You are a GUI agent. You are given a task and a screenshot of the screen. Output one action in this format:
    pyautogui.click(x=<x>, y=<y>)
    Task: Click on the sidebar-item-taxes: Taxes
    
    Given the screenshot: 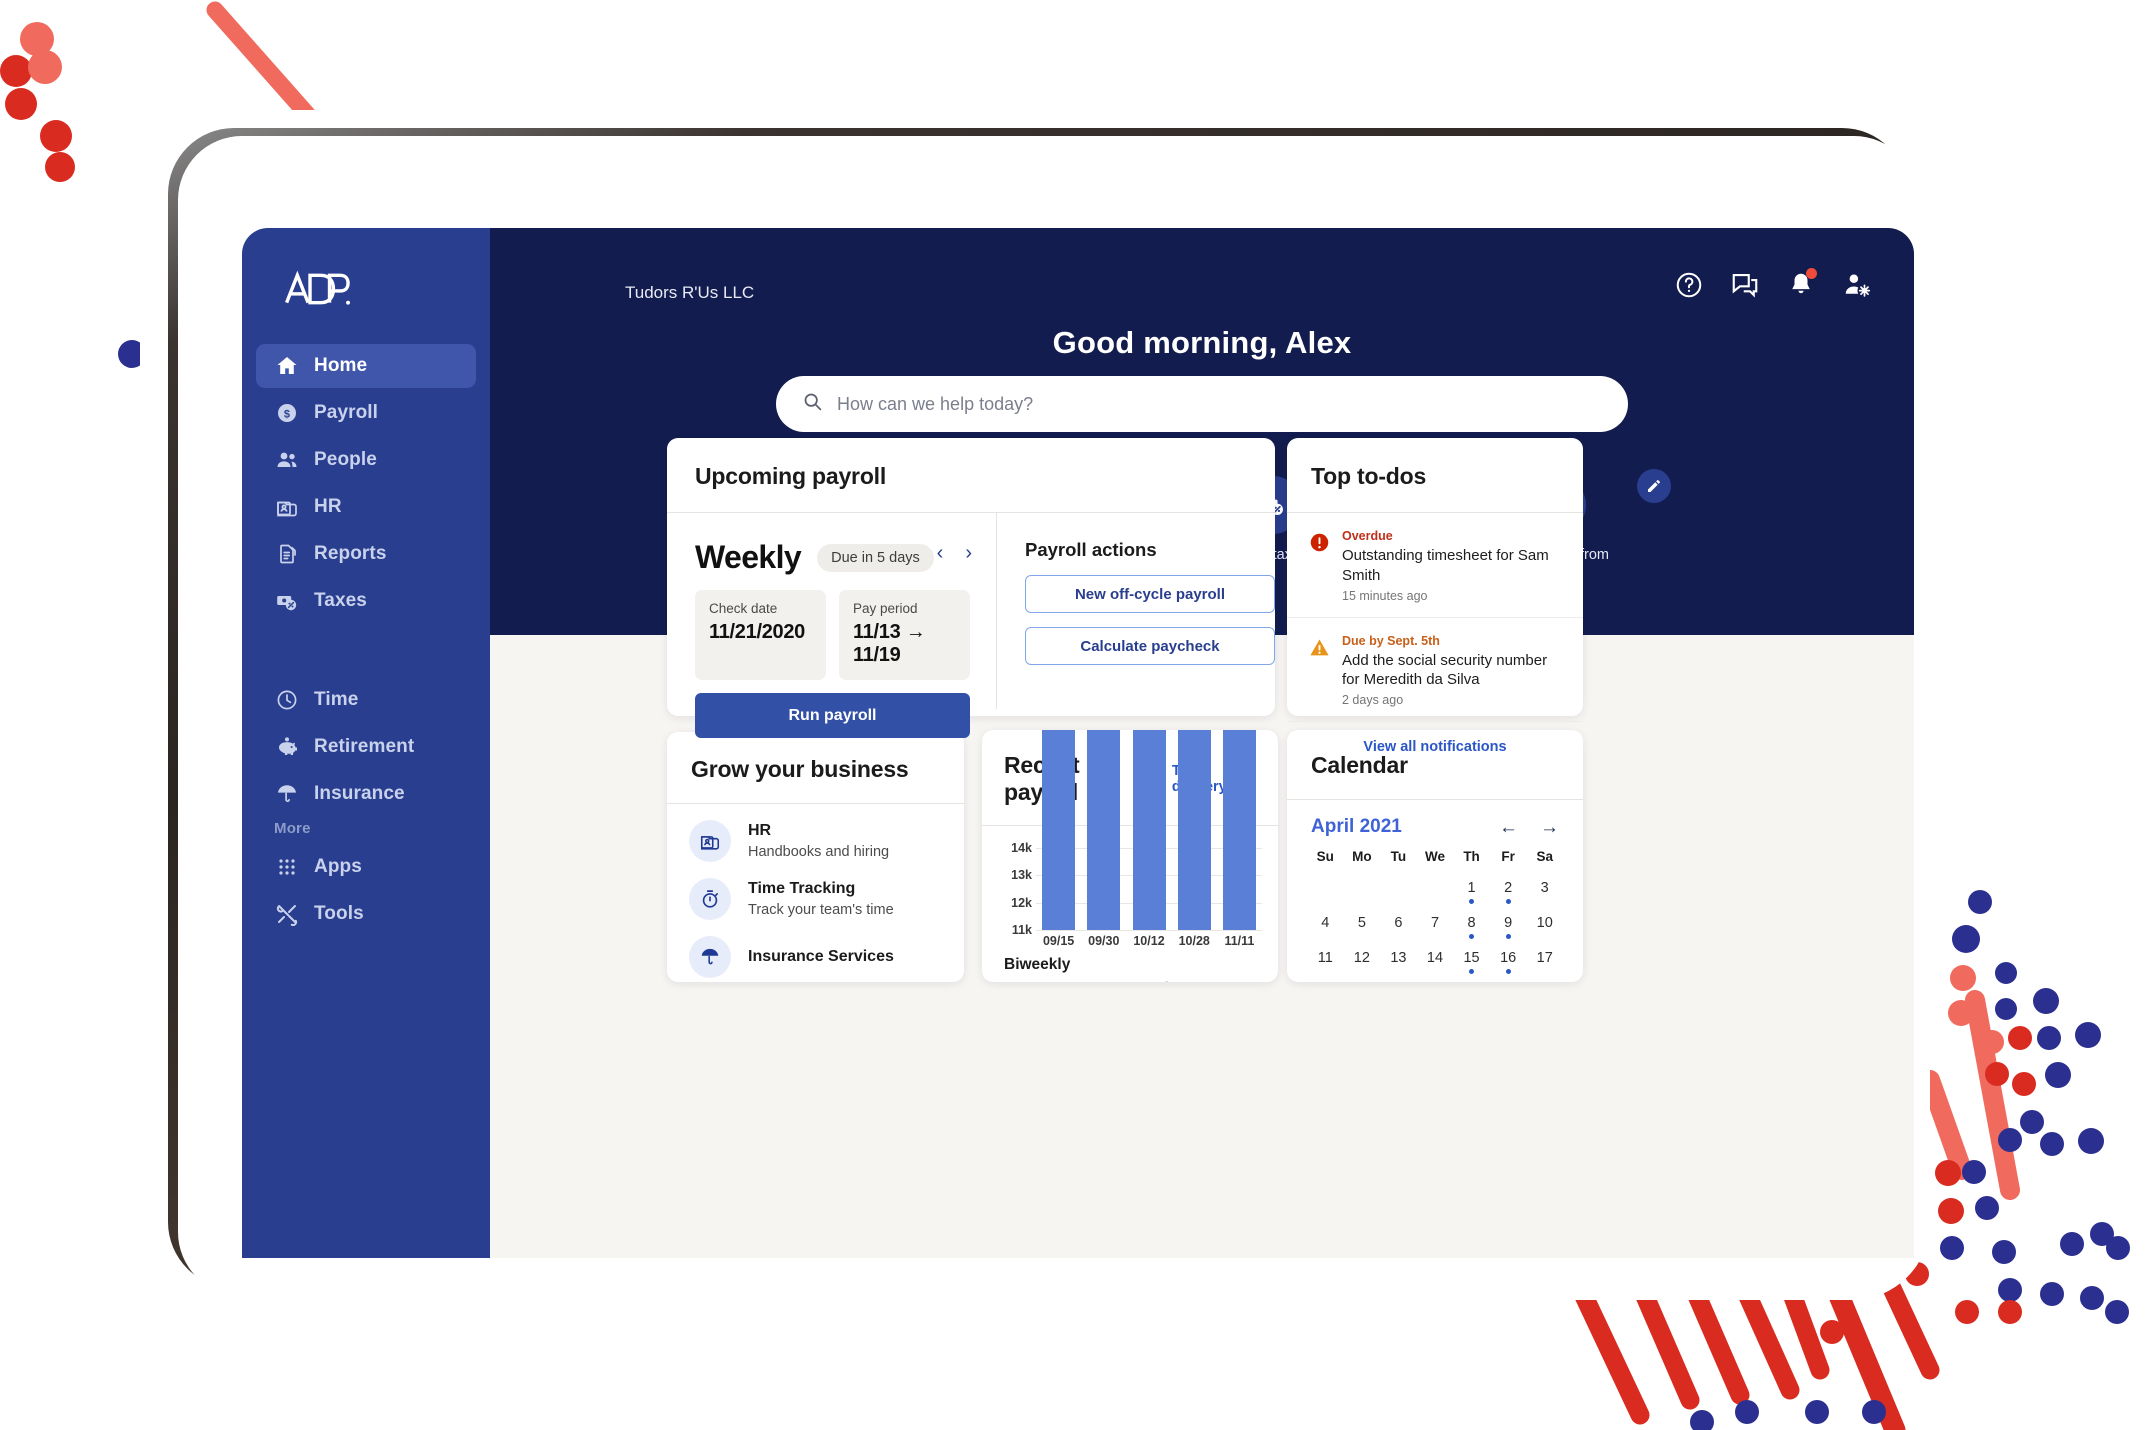 What is the action you would take?
    pyautogui.click(x=366, y=601)
    